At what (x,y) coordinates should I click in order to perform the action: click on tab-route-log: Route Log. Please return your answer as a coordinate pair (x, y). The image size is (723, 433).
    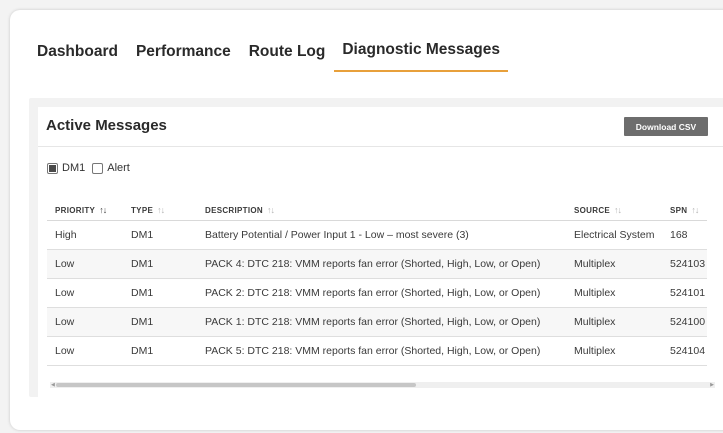
    Looking at the image, I should click on (287, 57).